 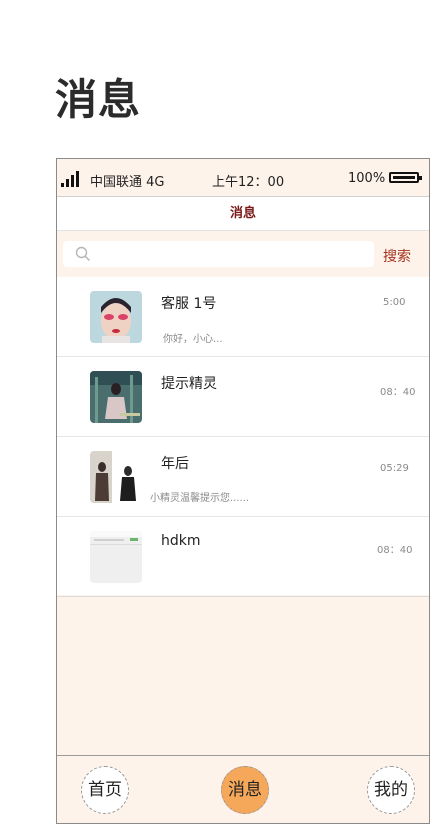 I want to click on signal-icon, so click(x=72, y=178).